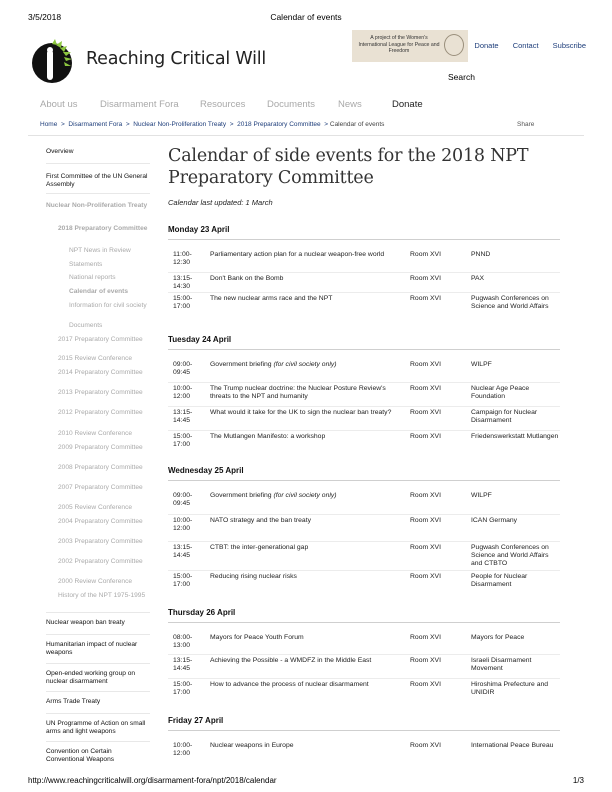 This screenshot has height=792, width=612. What do you see at coordinates (407, 104) in the screenshot?
I see `nav-donate: Donate` at bounding box center [407, 104].